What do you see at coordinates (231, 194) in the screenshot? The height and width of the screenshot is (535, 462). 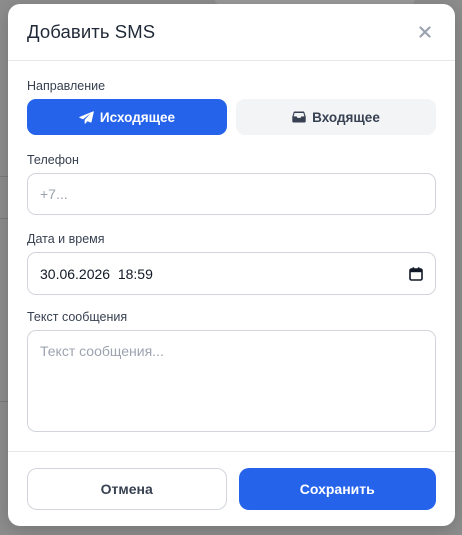 I see `phone-input` at bounding box center [231, 194].